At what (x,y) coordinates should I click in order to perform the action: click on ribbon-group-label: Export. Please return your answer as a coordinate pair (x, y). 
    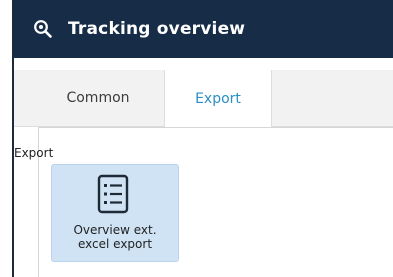
    Looking at the image, I should click on (34, 153).